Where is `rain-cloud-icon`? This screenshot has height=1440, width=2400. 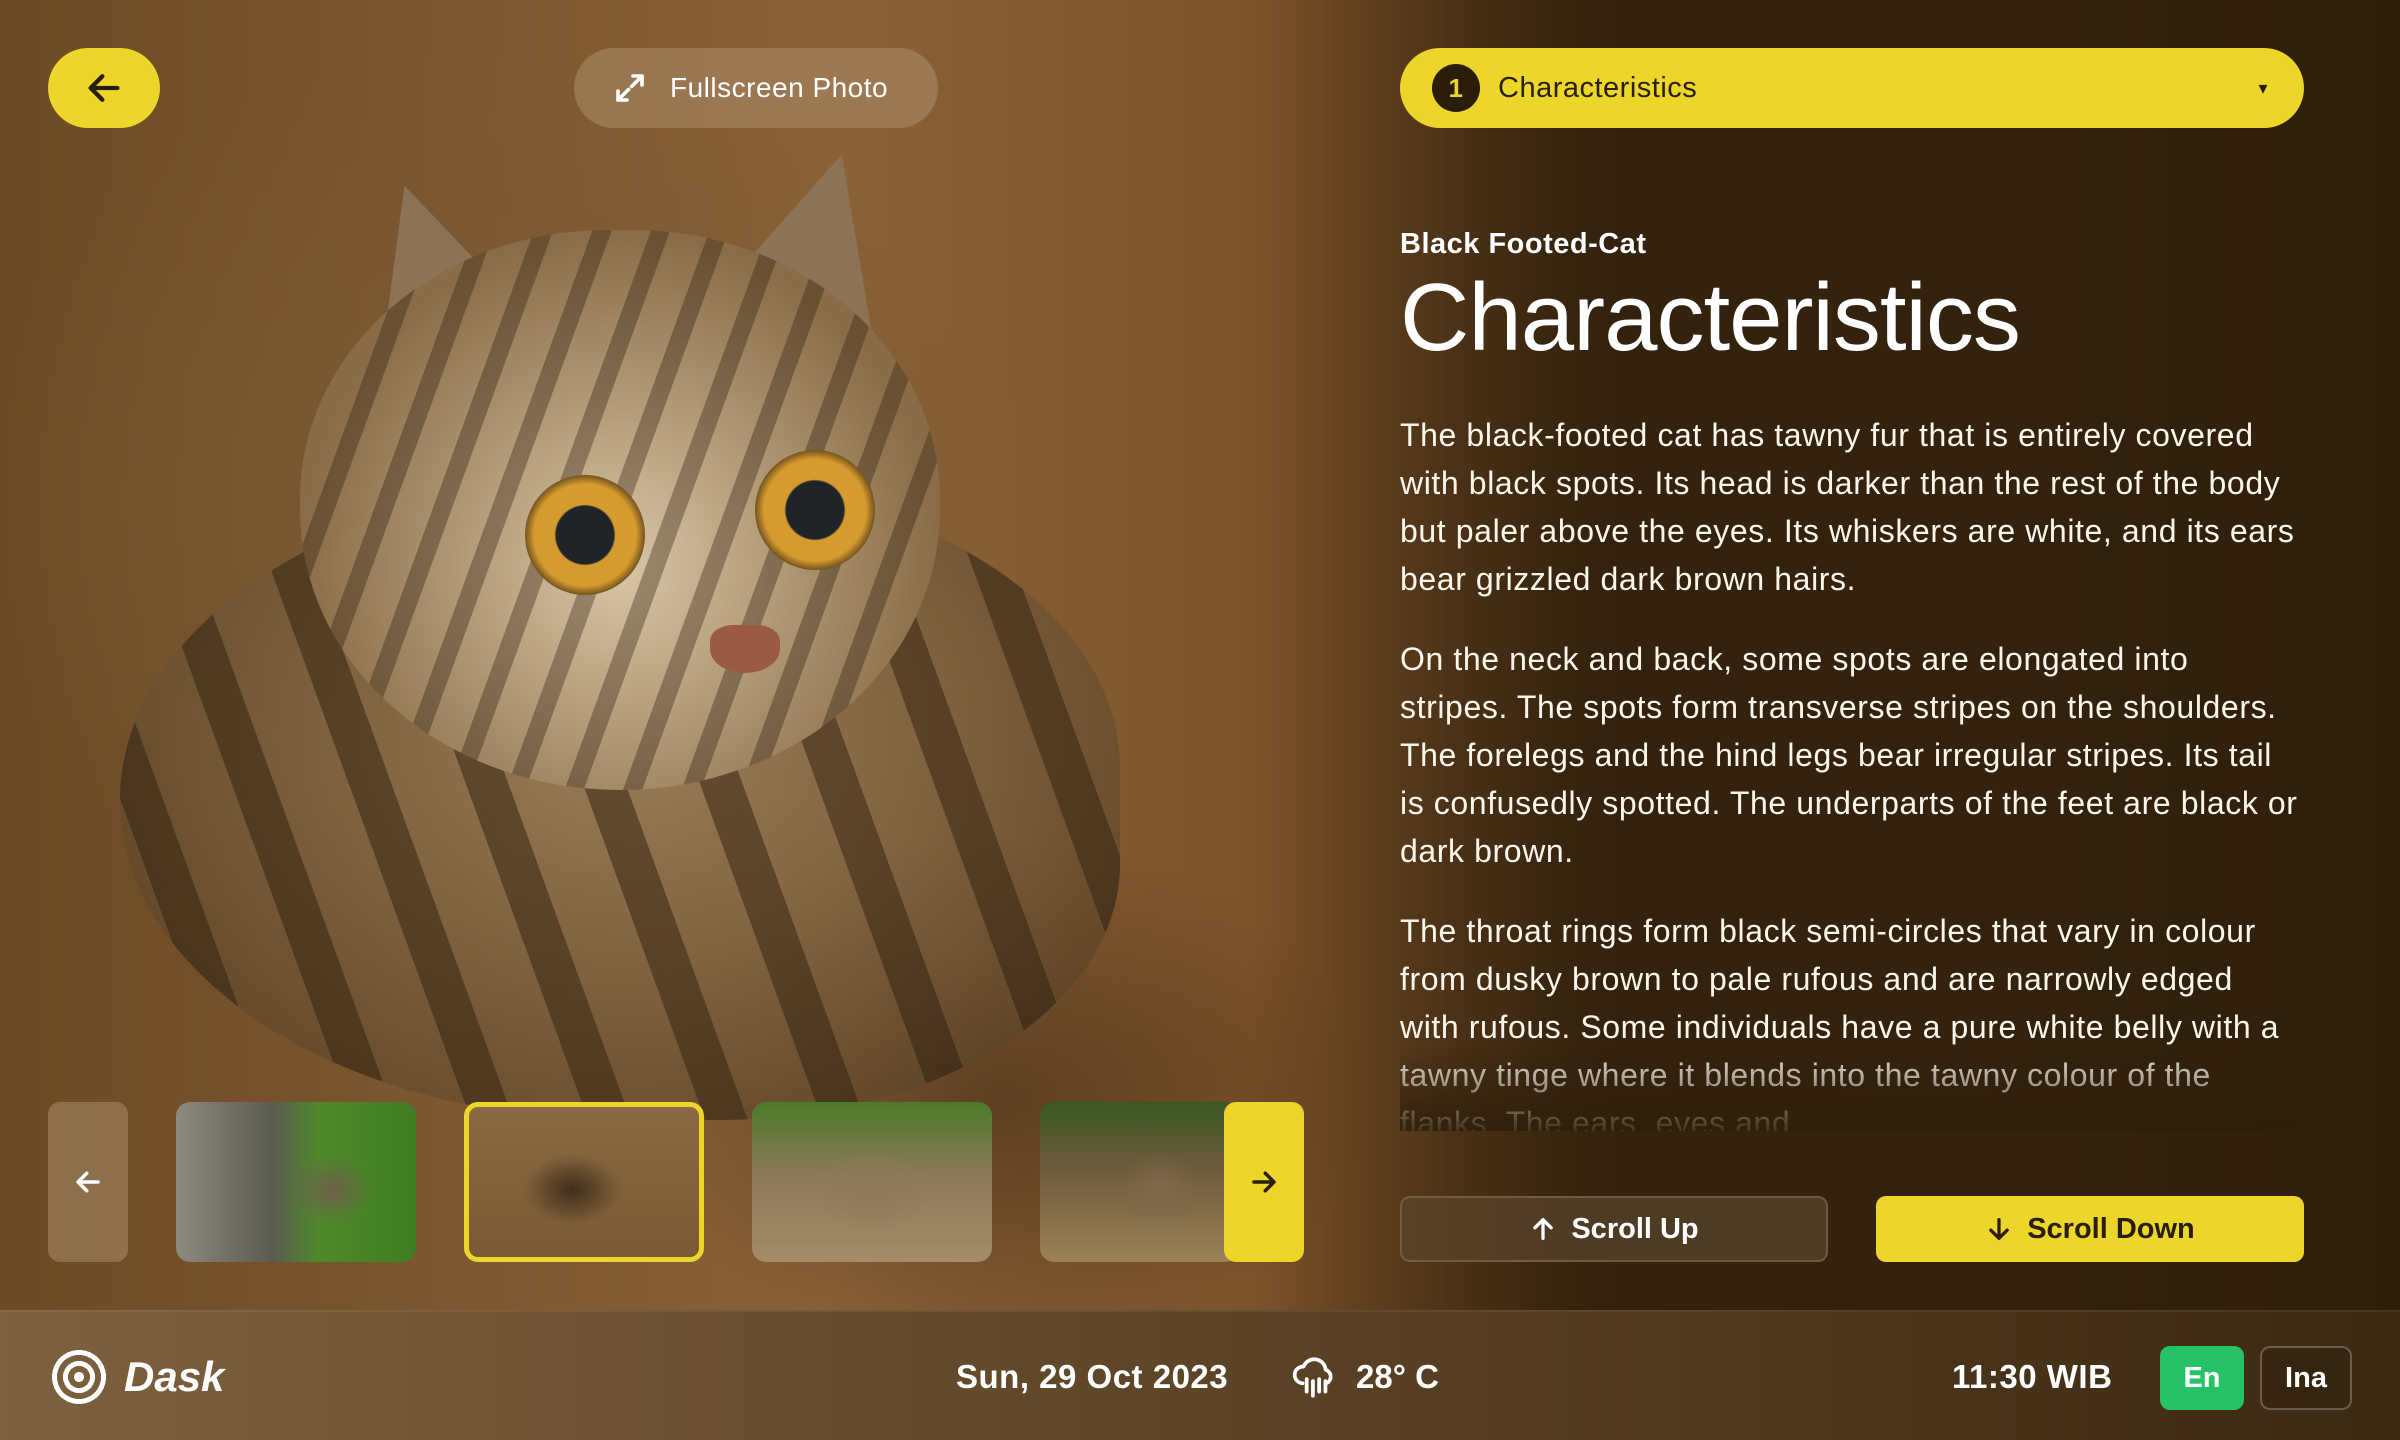 rain-cloud-icon is located at coordinates (1312, 1377).